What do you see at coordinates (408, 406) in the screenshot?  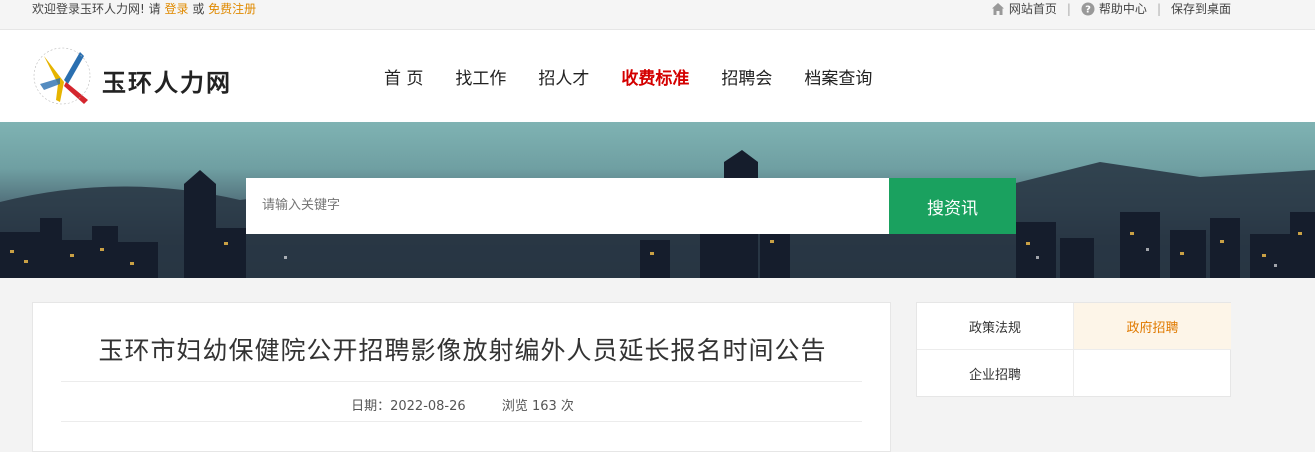 I see `article-date: 日期：2022-08-26` at bounding box center [408, 406].